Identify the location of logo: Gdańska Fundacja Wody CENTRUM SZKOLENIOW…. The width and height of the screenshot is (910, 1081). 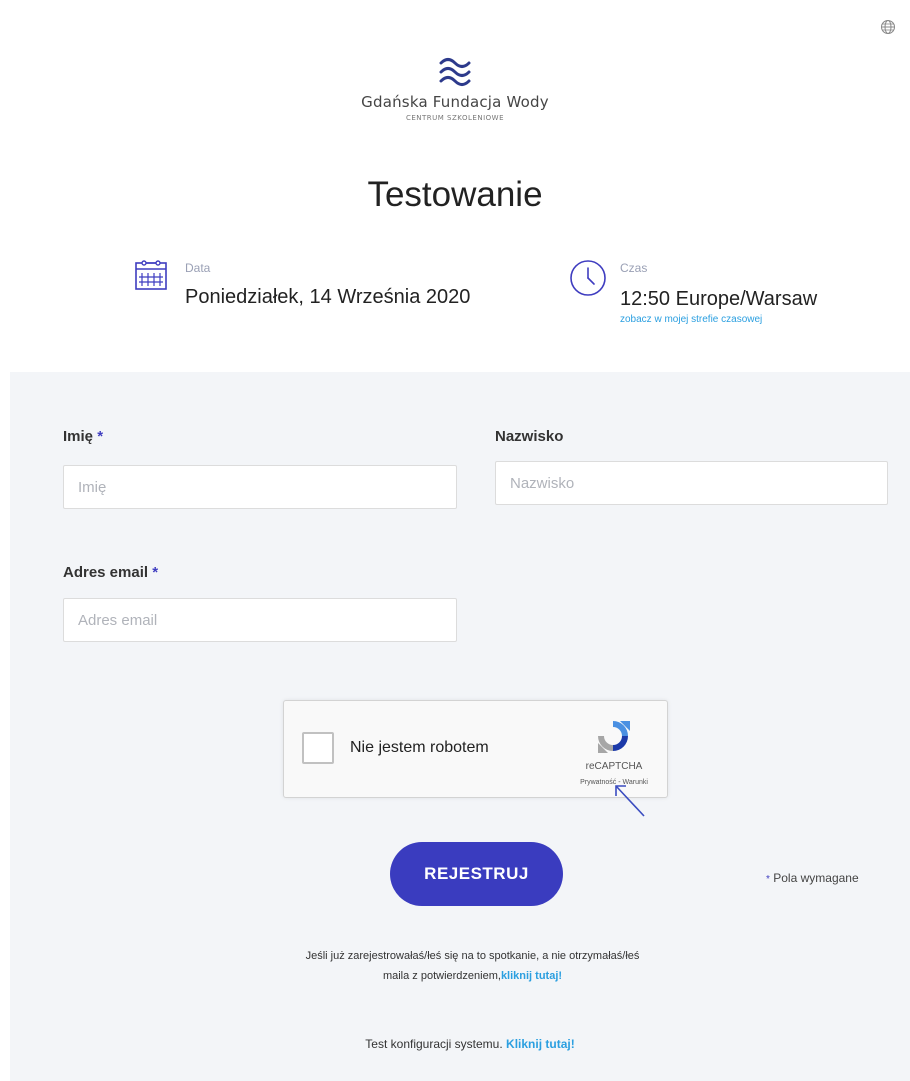
(455, 88).